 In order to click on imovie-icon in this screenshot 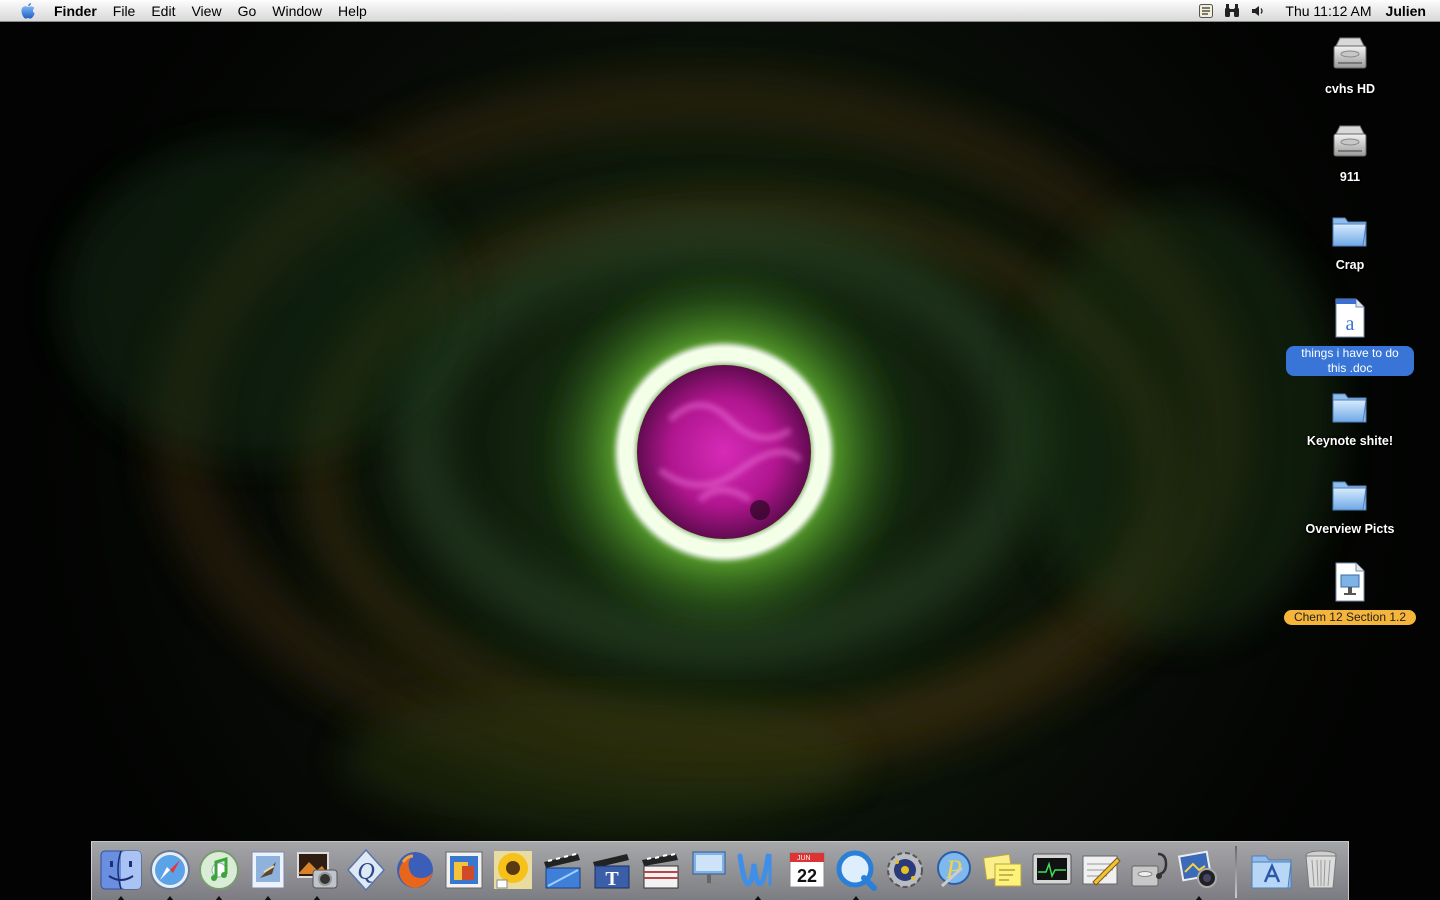, I will do `click(562, 870)`.